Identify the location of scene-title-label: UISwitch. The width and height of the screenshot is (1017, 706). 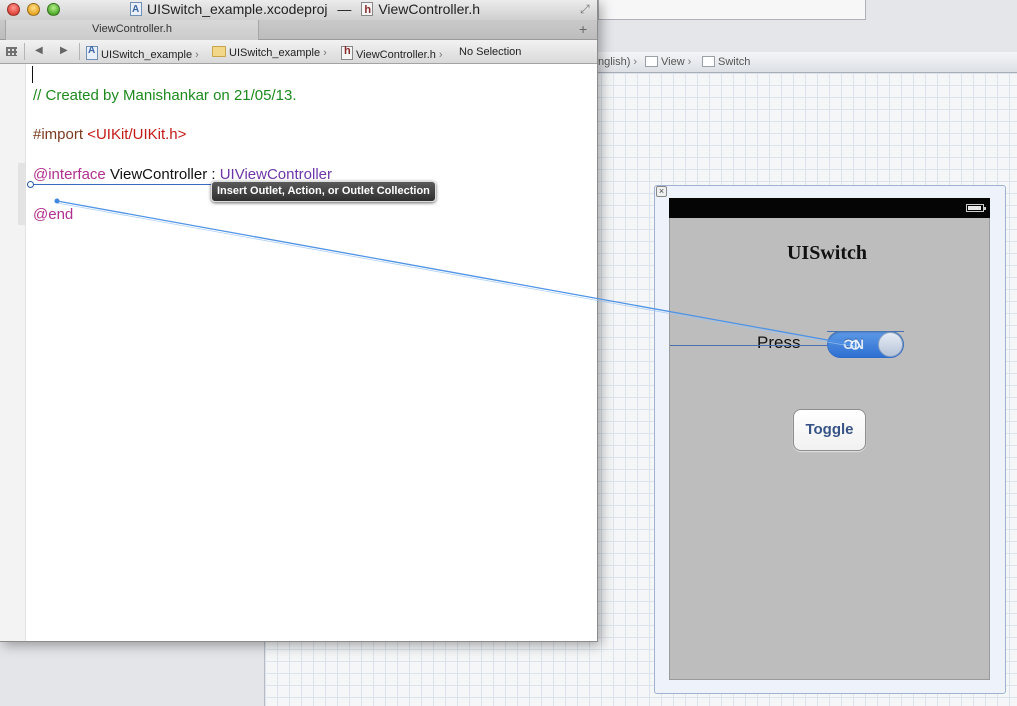
(827, 253).